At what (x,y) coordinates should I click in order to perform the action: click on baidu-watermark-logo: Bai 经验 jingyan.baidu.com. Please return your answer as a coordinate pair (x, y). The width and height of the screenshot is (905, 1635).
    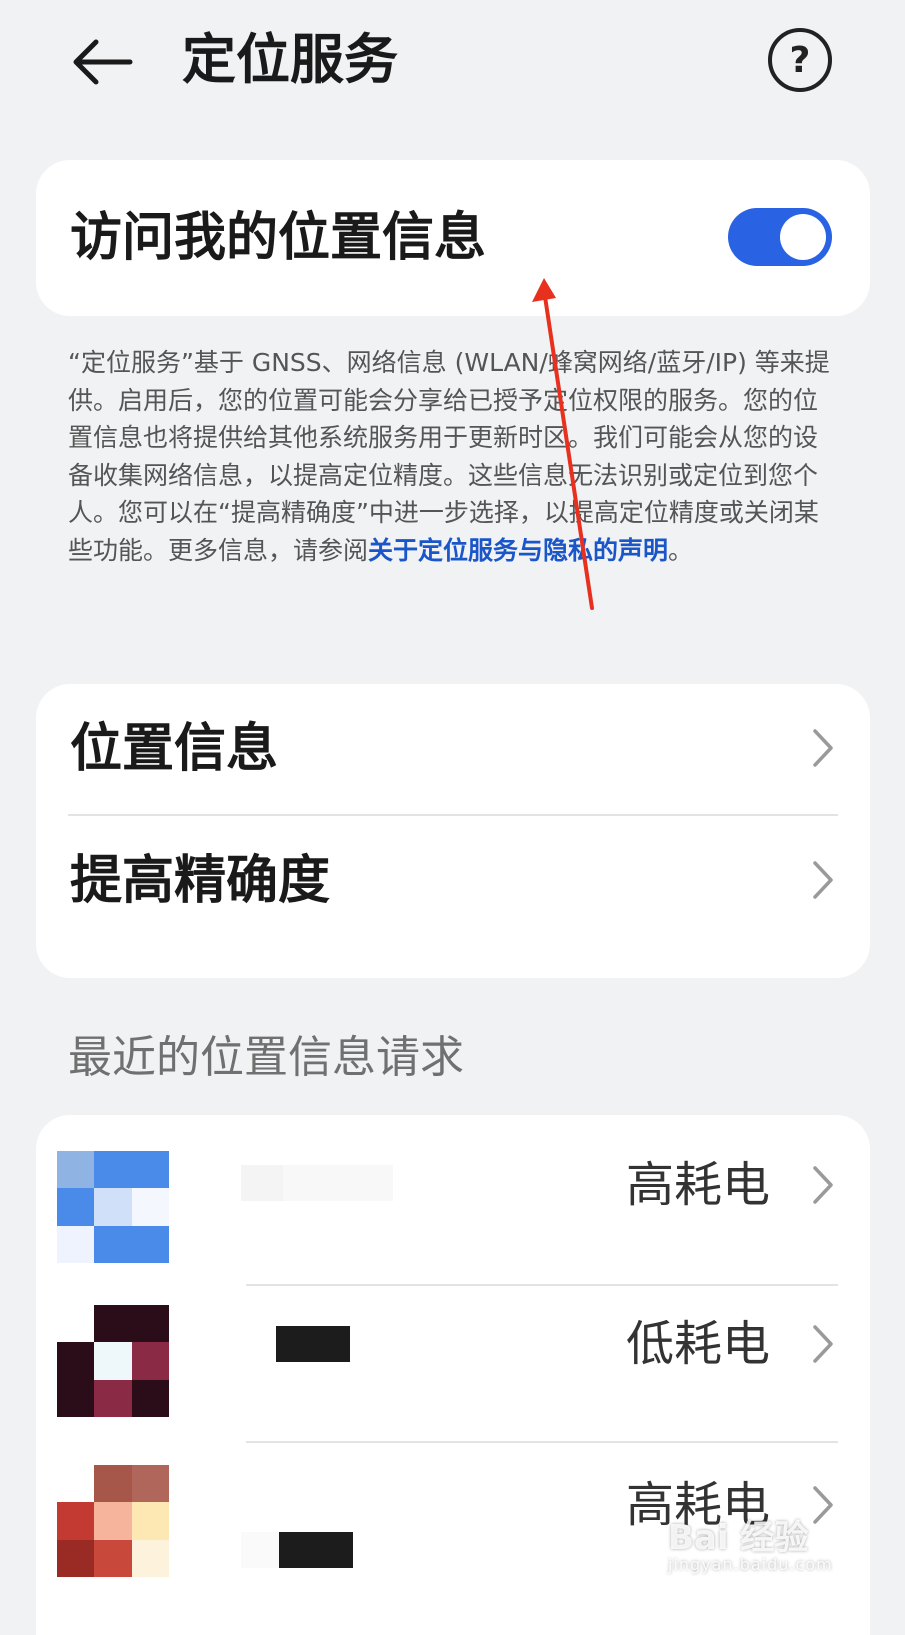
    Looking at the image, I should click on (768, 1545).